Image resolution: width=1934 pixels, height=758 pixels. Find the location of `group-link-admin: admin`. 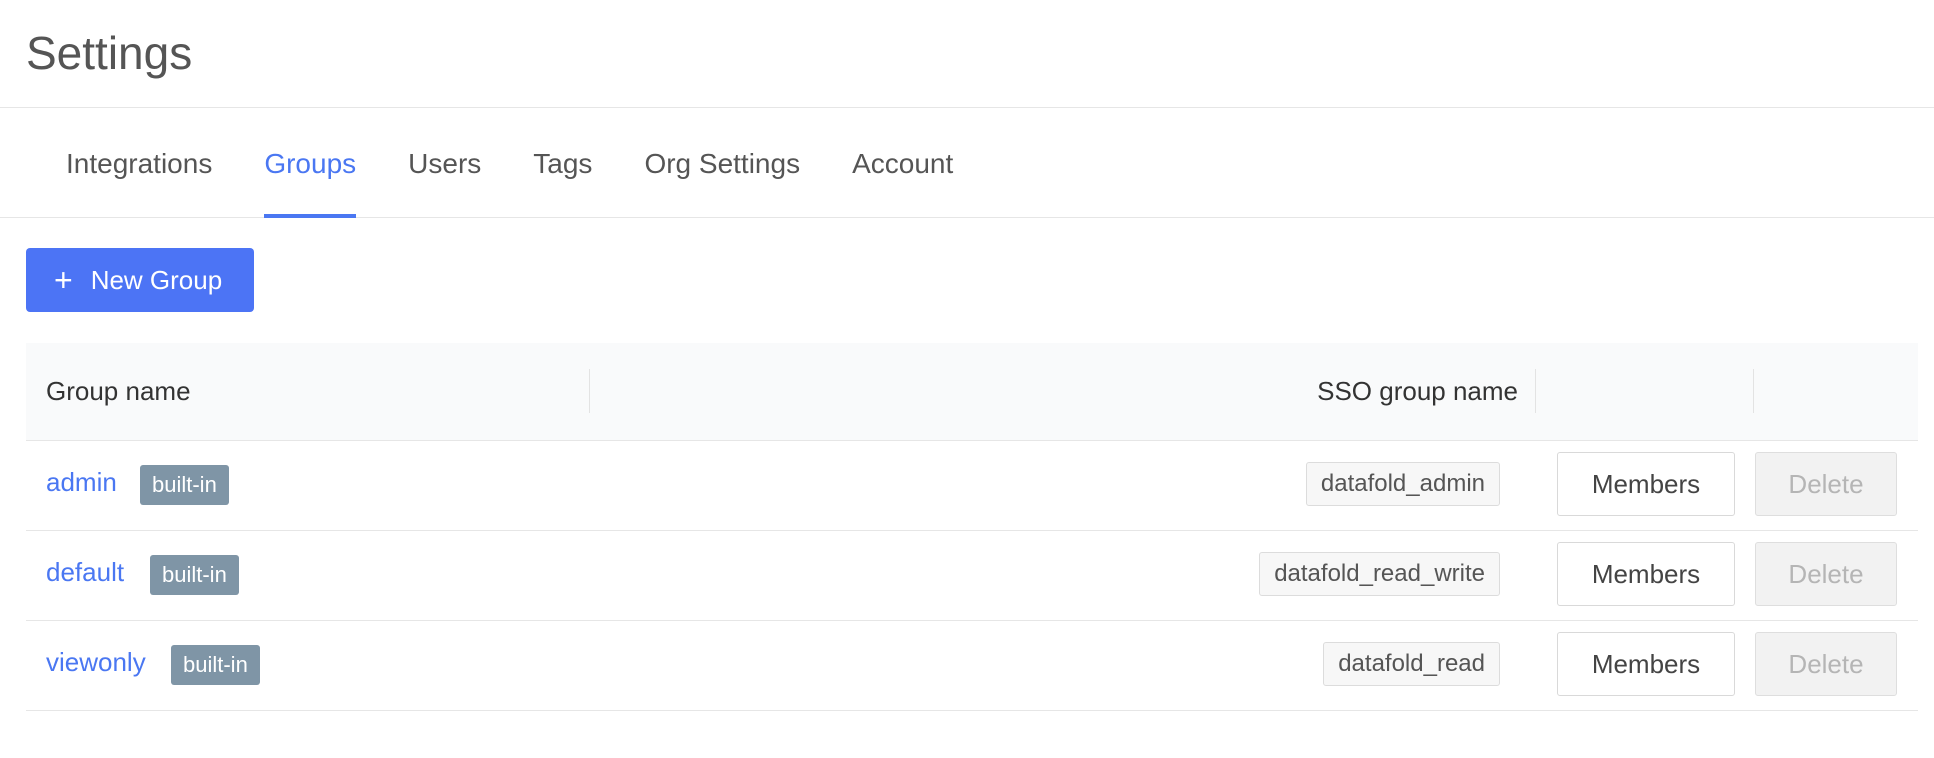

group-link-admin: admin is located at coordinates (81, 482).